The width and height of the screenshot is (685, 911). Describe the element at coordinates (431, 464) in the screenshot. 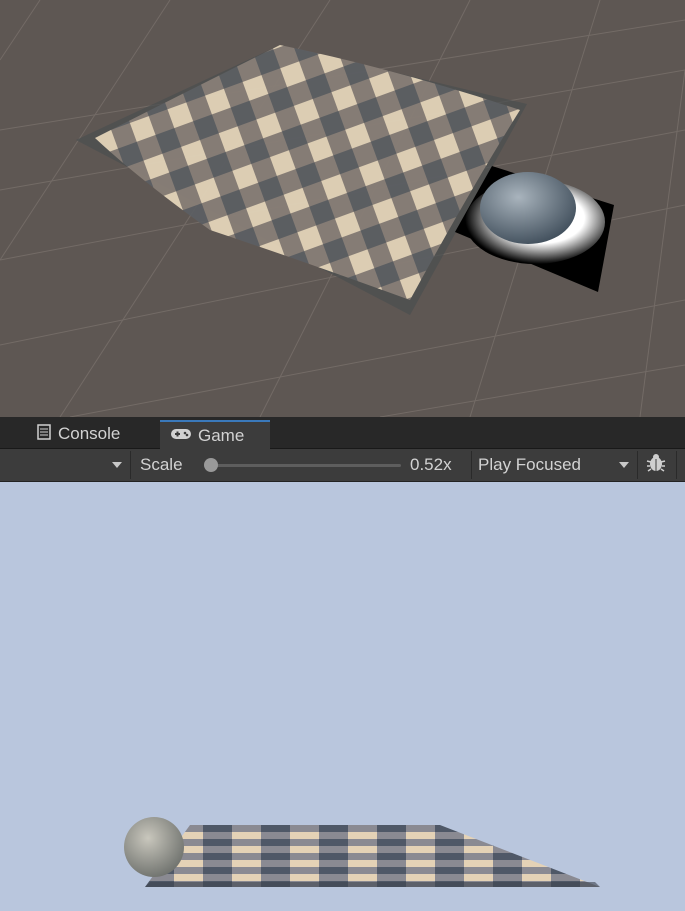

I see `scale-value: 0.52x` at that location.